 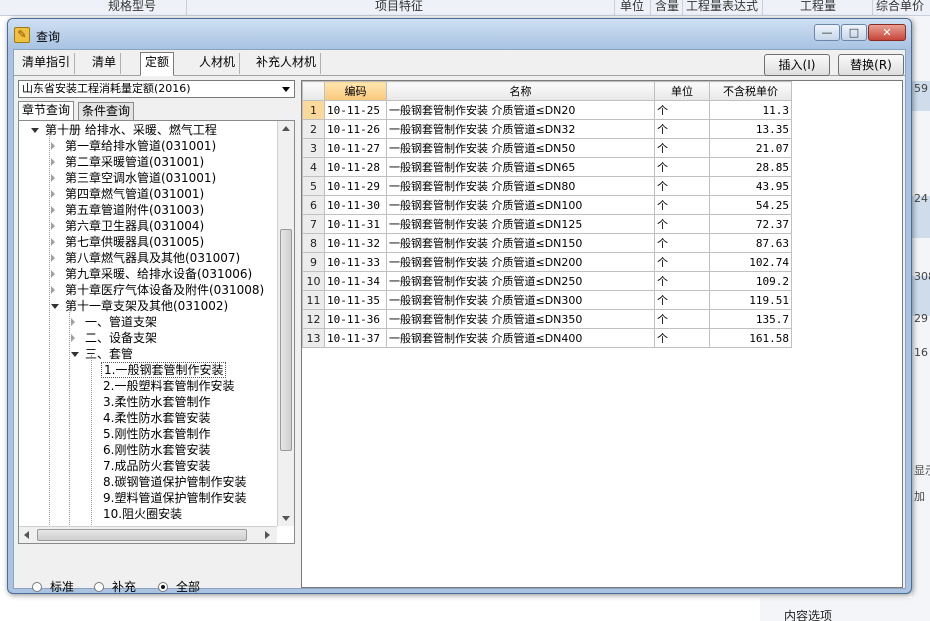 I want to click on row-number-cell: 9, so click(x=313, y=262).